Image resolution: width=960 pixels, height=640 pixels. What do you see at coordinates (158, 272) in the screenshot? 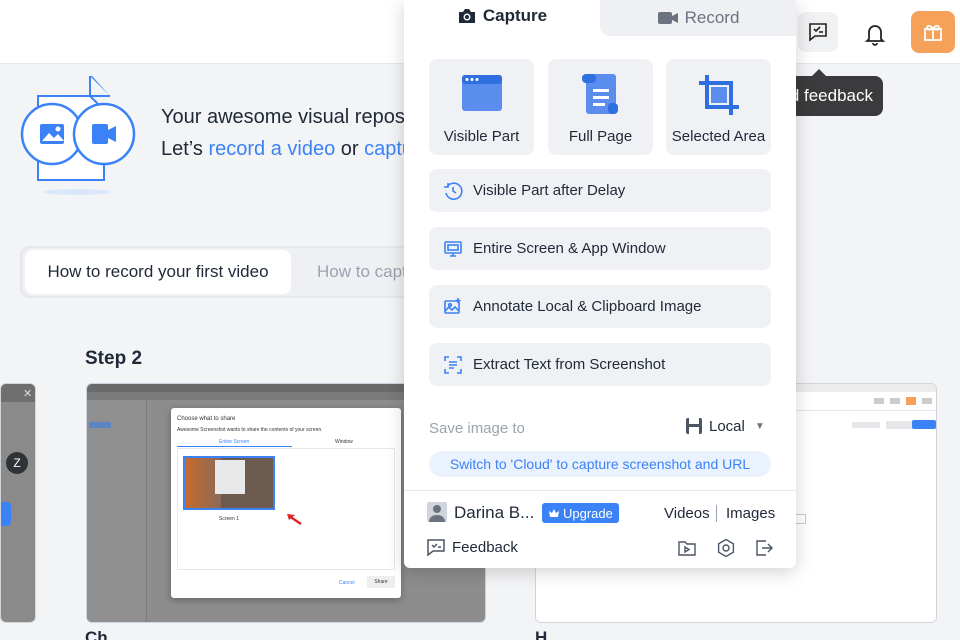
I see `tab-record-first-video: How to record your first video` at bounding box center [158, 272].